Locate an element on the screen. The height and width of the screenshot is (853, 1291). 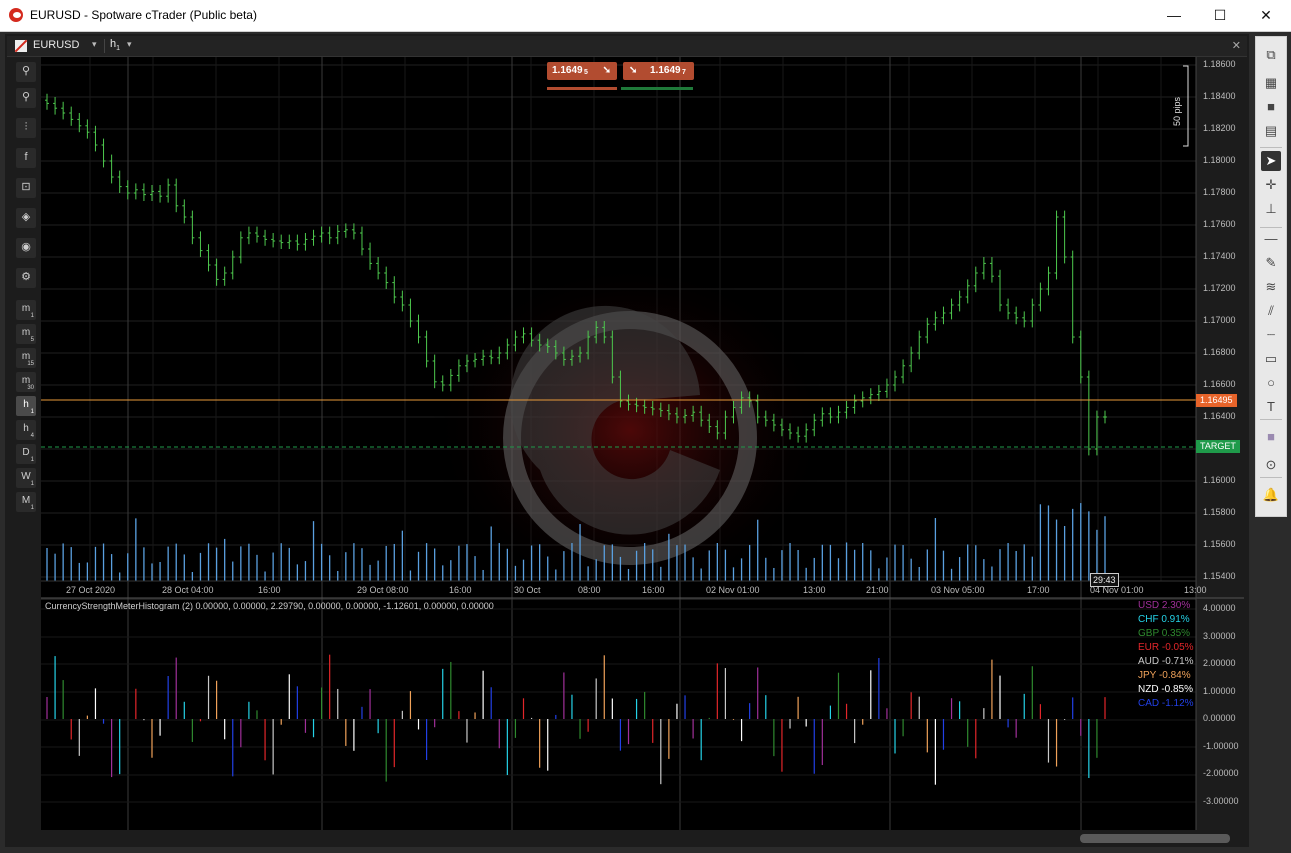
rectangle-icon: ▭ is located at coordinates (1271, 359).